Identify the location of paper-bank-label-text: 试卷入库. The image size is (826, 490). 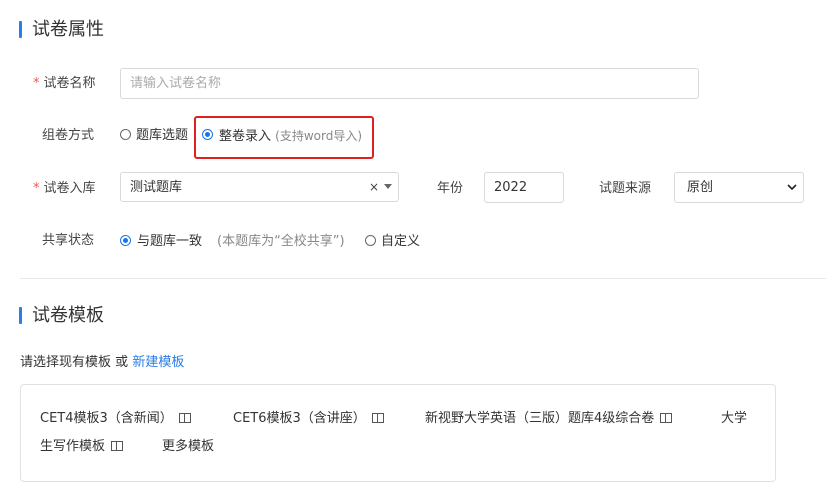
(69, 188).